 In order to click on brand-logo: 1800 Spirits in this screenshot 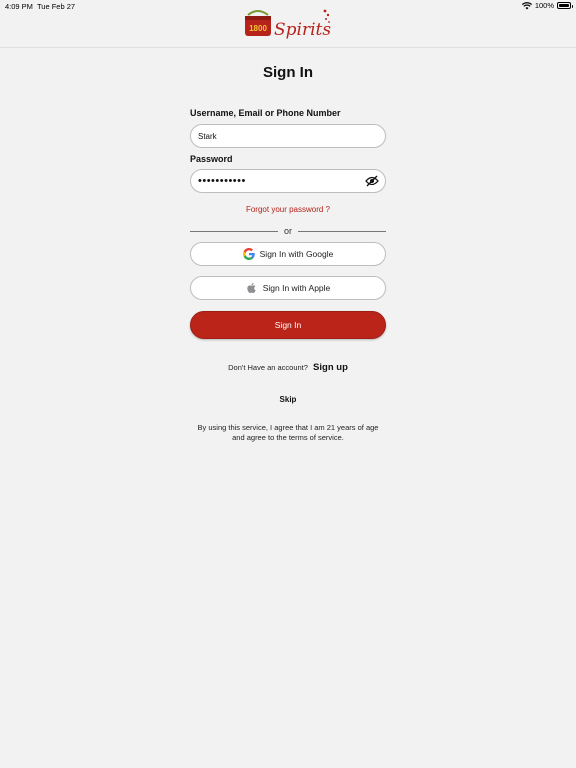, I will do `click(288, 24)`.